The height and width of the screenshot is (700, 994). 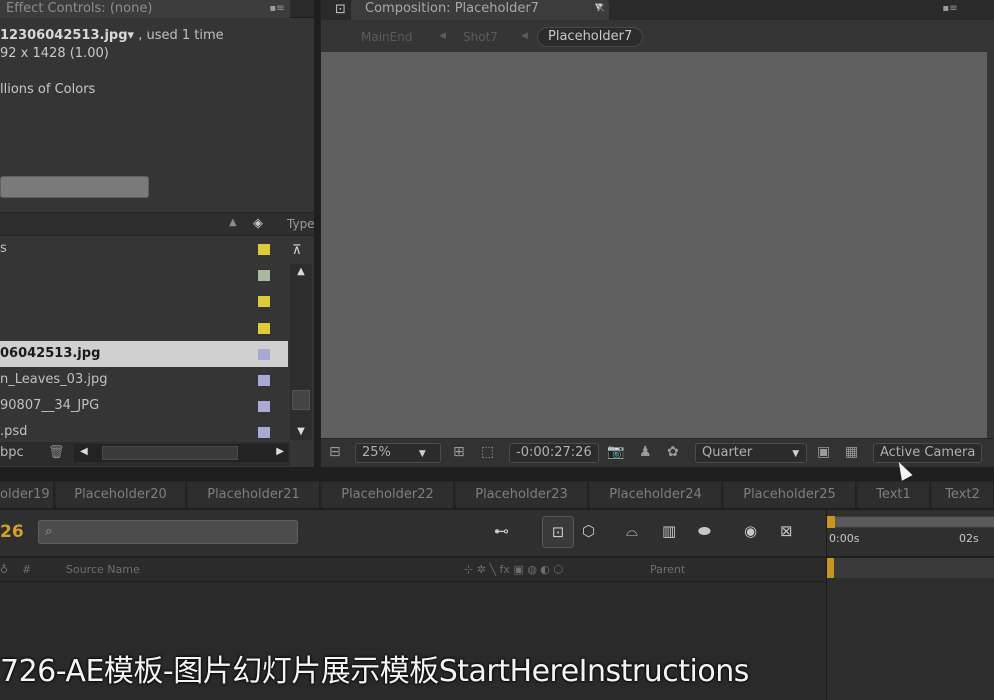 I want to click on timeline-graph-area, so click(x=910, y=629).